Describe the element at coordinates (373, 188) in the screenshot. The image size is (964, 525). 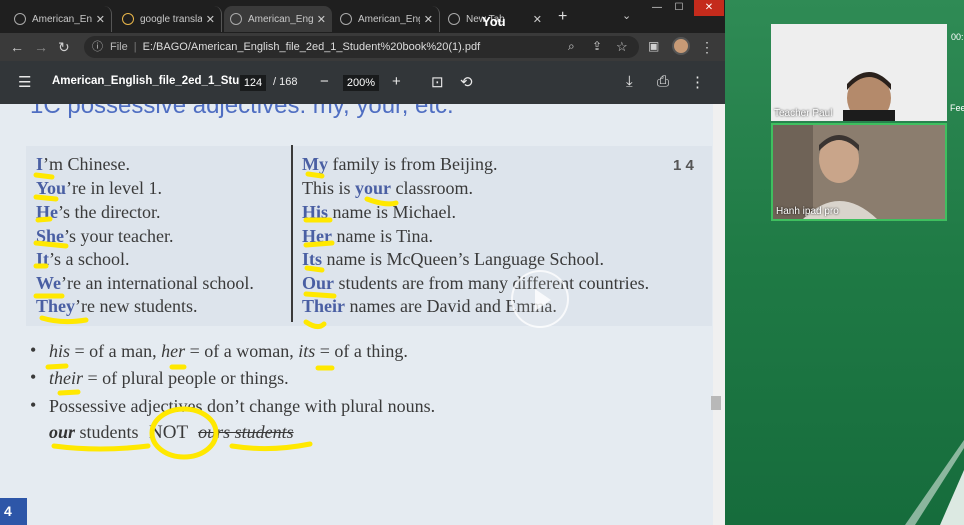
I see `possessive: your` at that location.